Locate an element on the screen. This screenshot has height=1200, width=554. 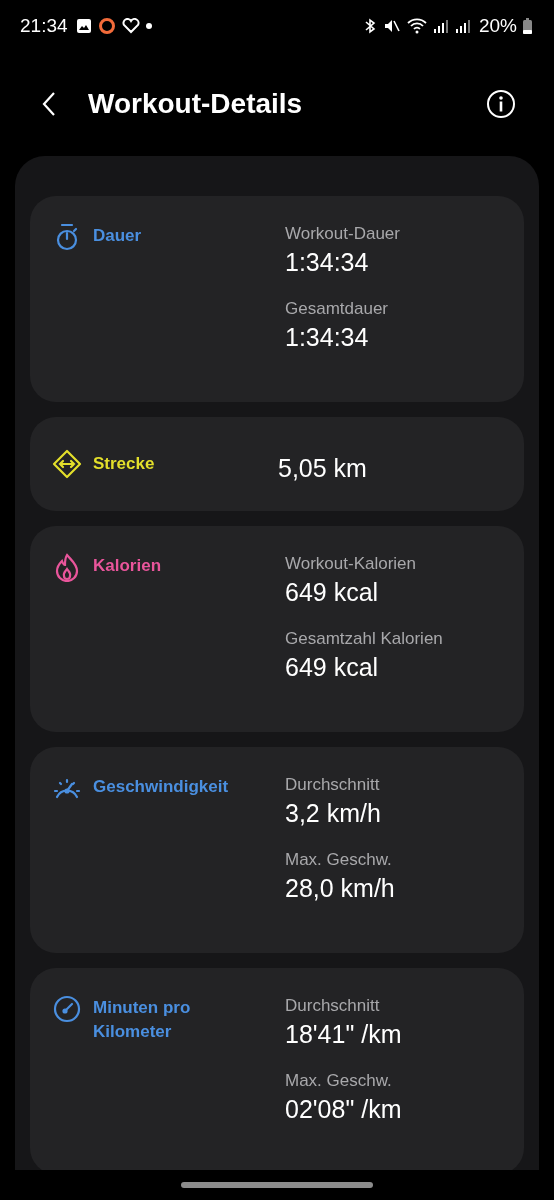
stat-label: Workout-Kalorien is located at coordinates (351, 564).